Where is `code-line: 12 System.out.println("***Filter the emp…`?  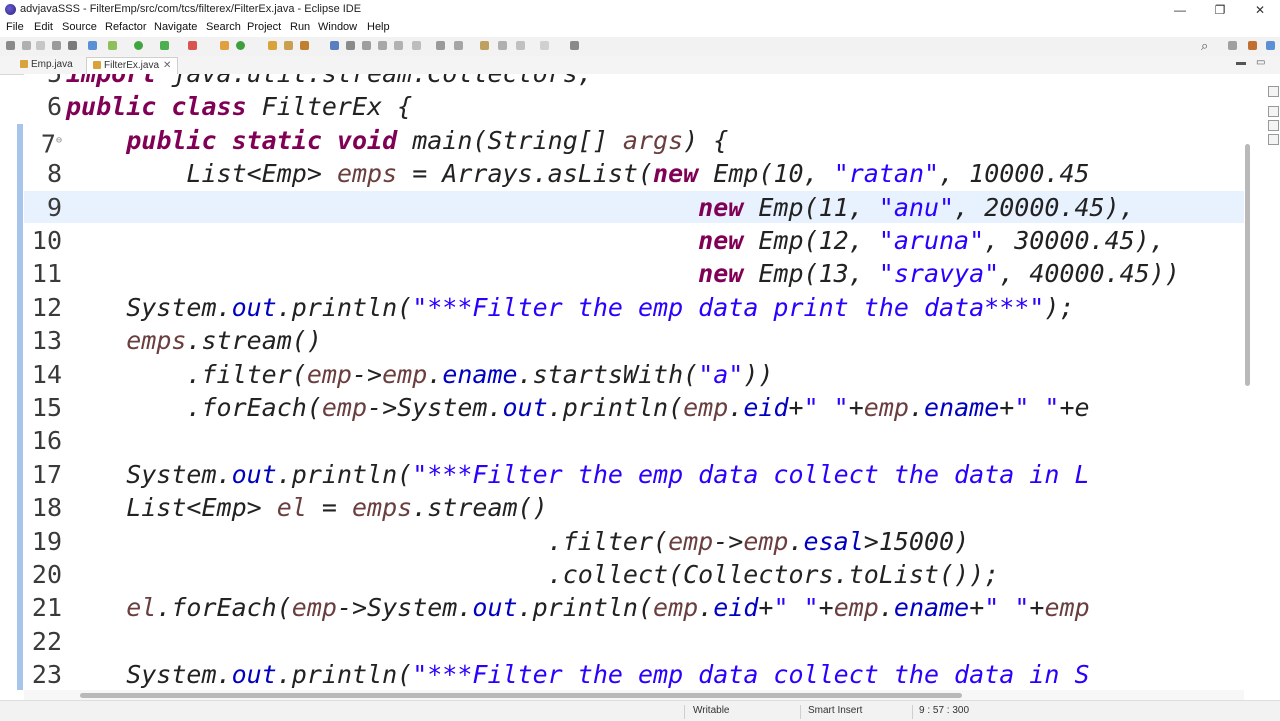 code-line: 12 System.out.println("***Filter the emp… is located at coordinates (634, 308).